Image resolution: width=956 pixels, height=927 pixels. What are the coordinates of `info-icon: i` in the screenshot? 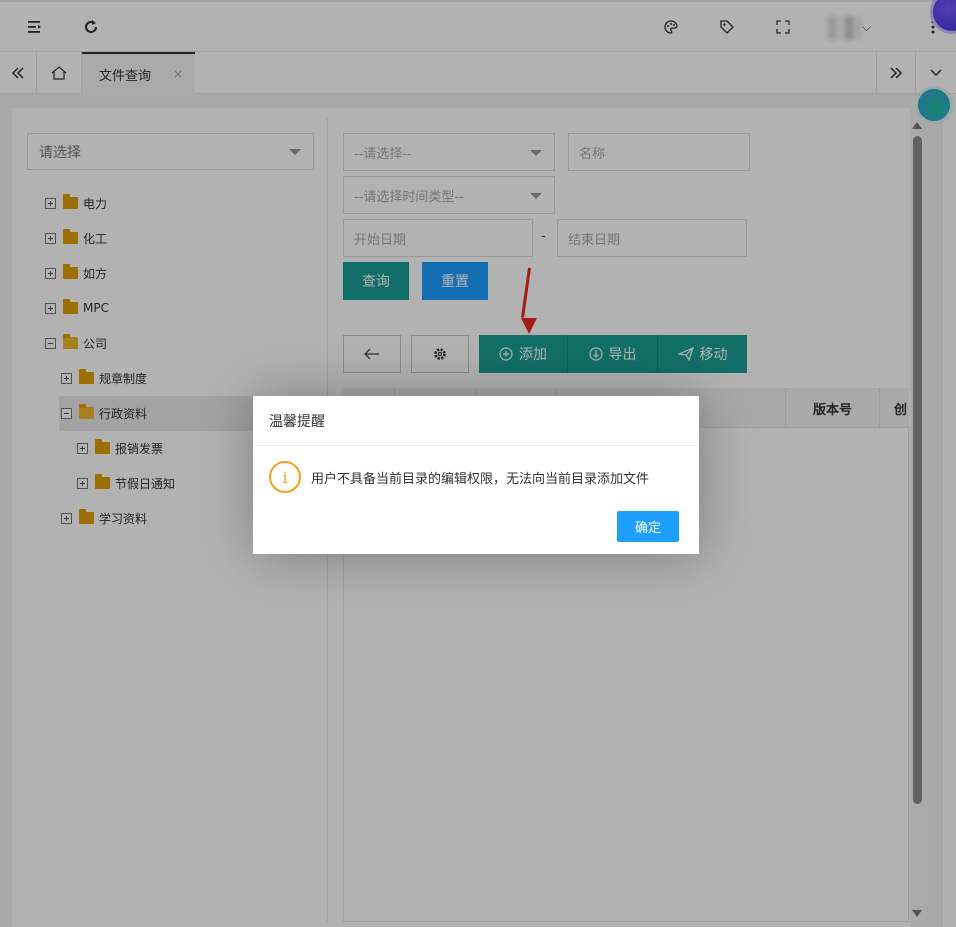 It's located at (285, 477).